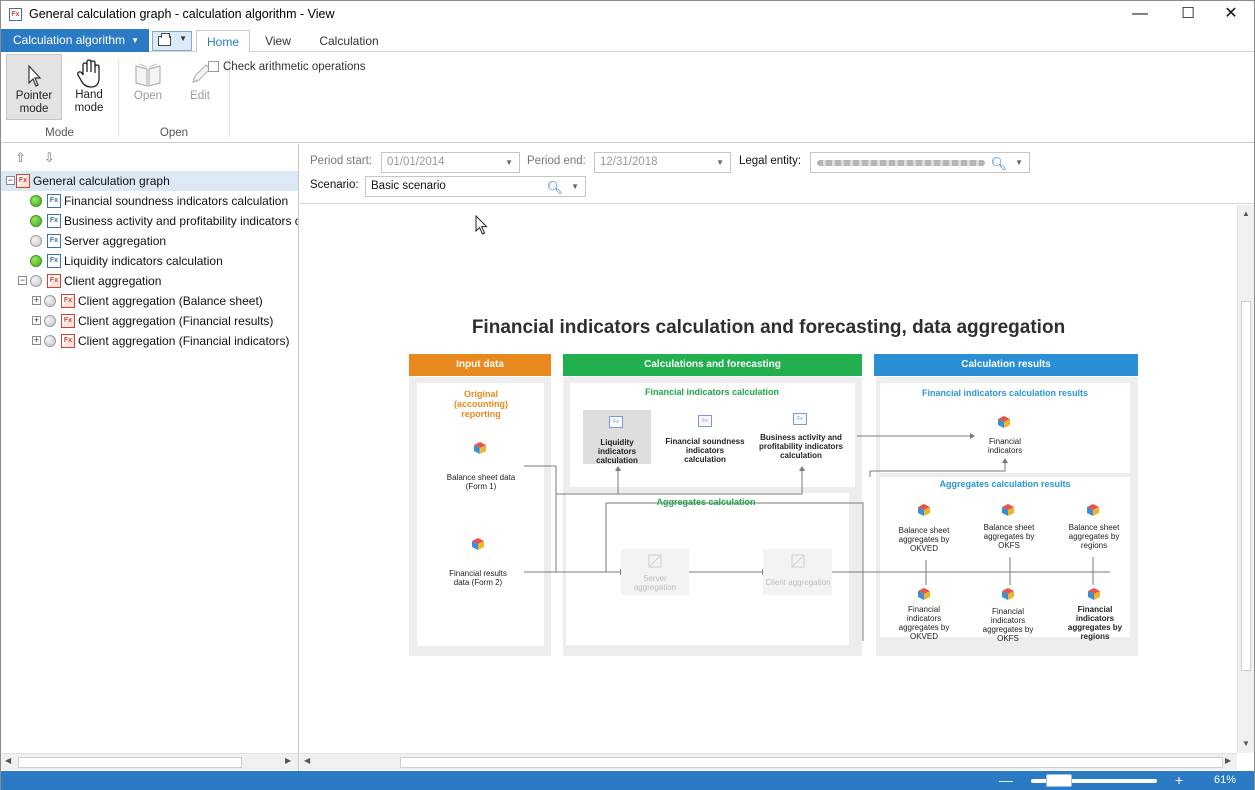 Image resolution: width=1255 pixels, height=790 pixels. What do you see at coordinates (712, 392) in the screenshot?
I see `financial-indicators-calc-label: Financial indicators calculation` at bounding box center [712, 392].